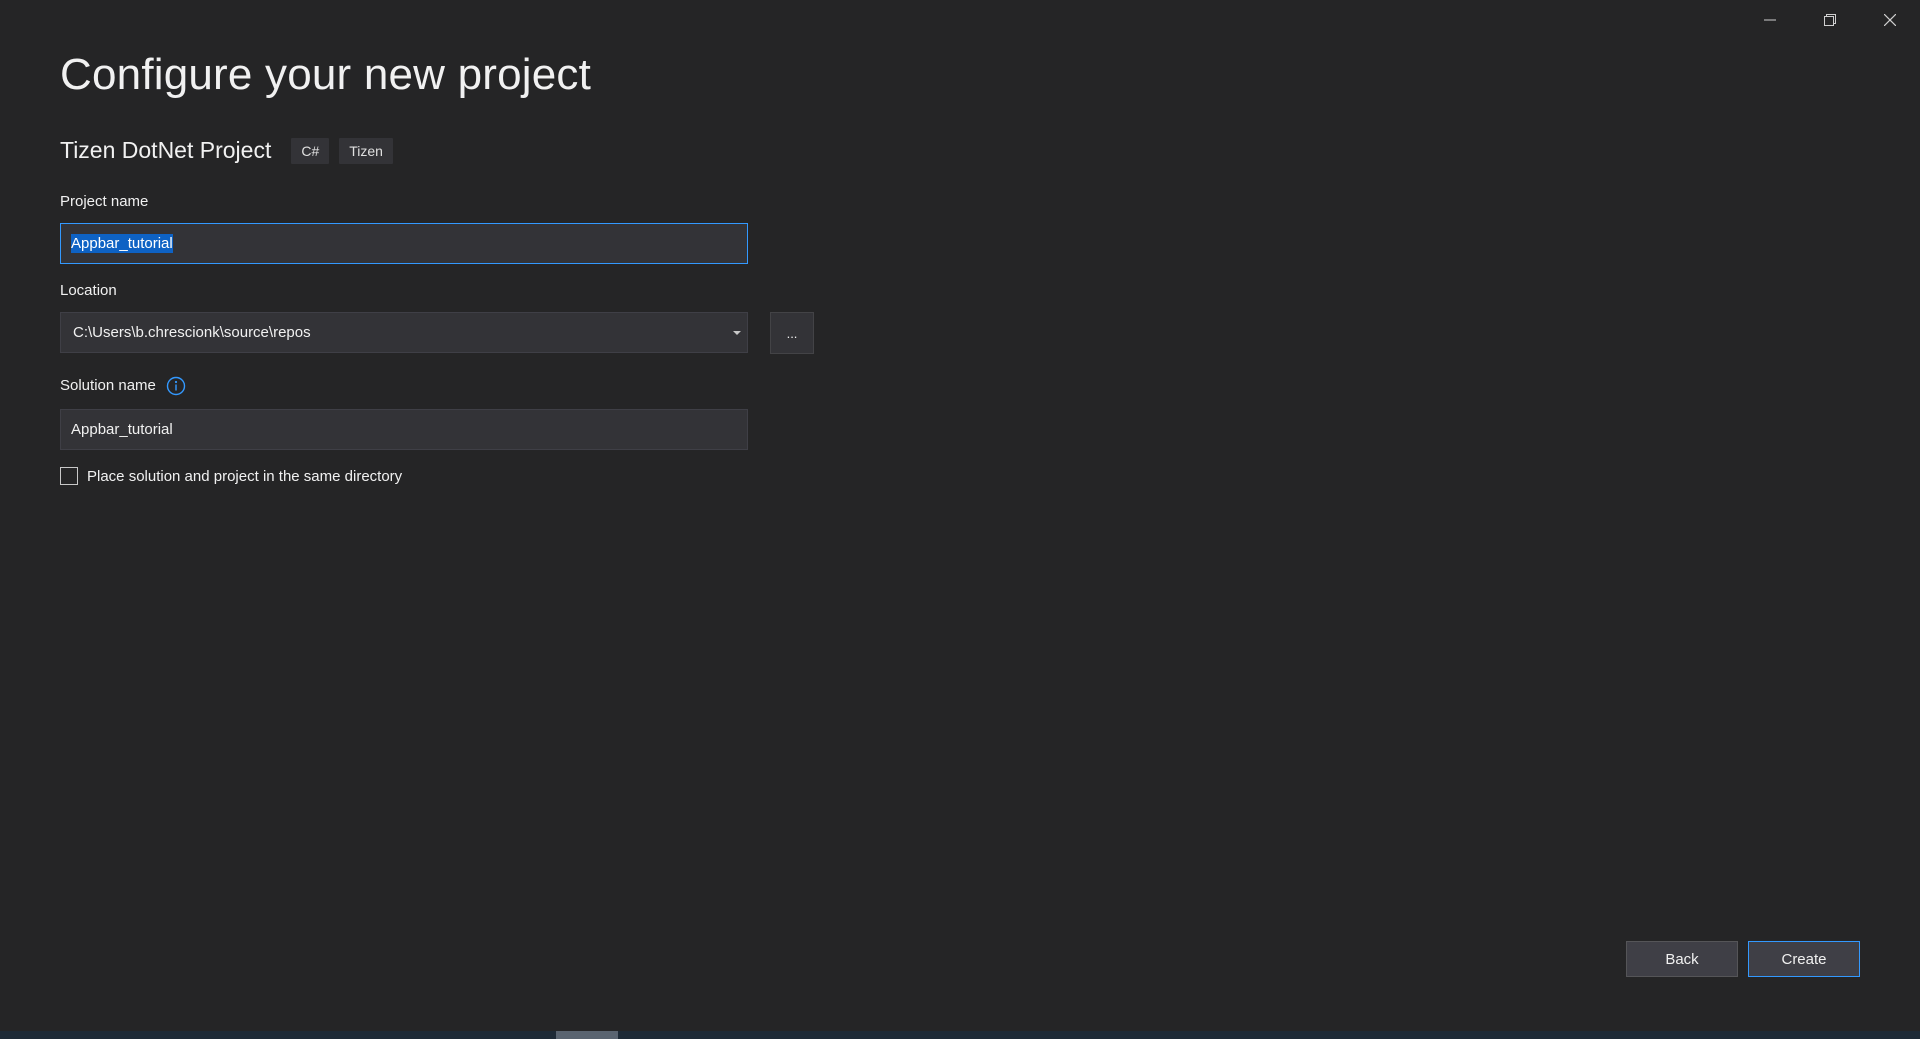 The height and width of the screenshot is (1039, 1920). What do you see at coordinates (404, 429) in the screenshot?
I see `solution-name-input: Appbar_tutorial` at bounding box center [404, 429].